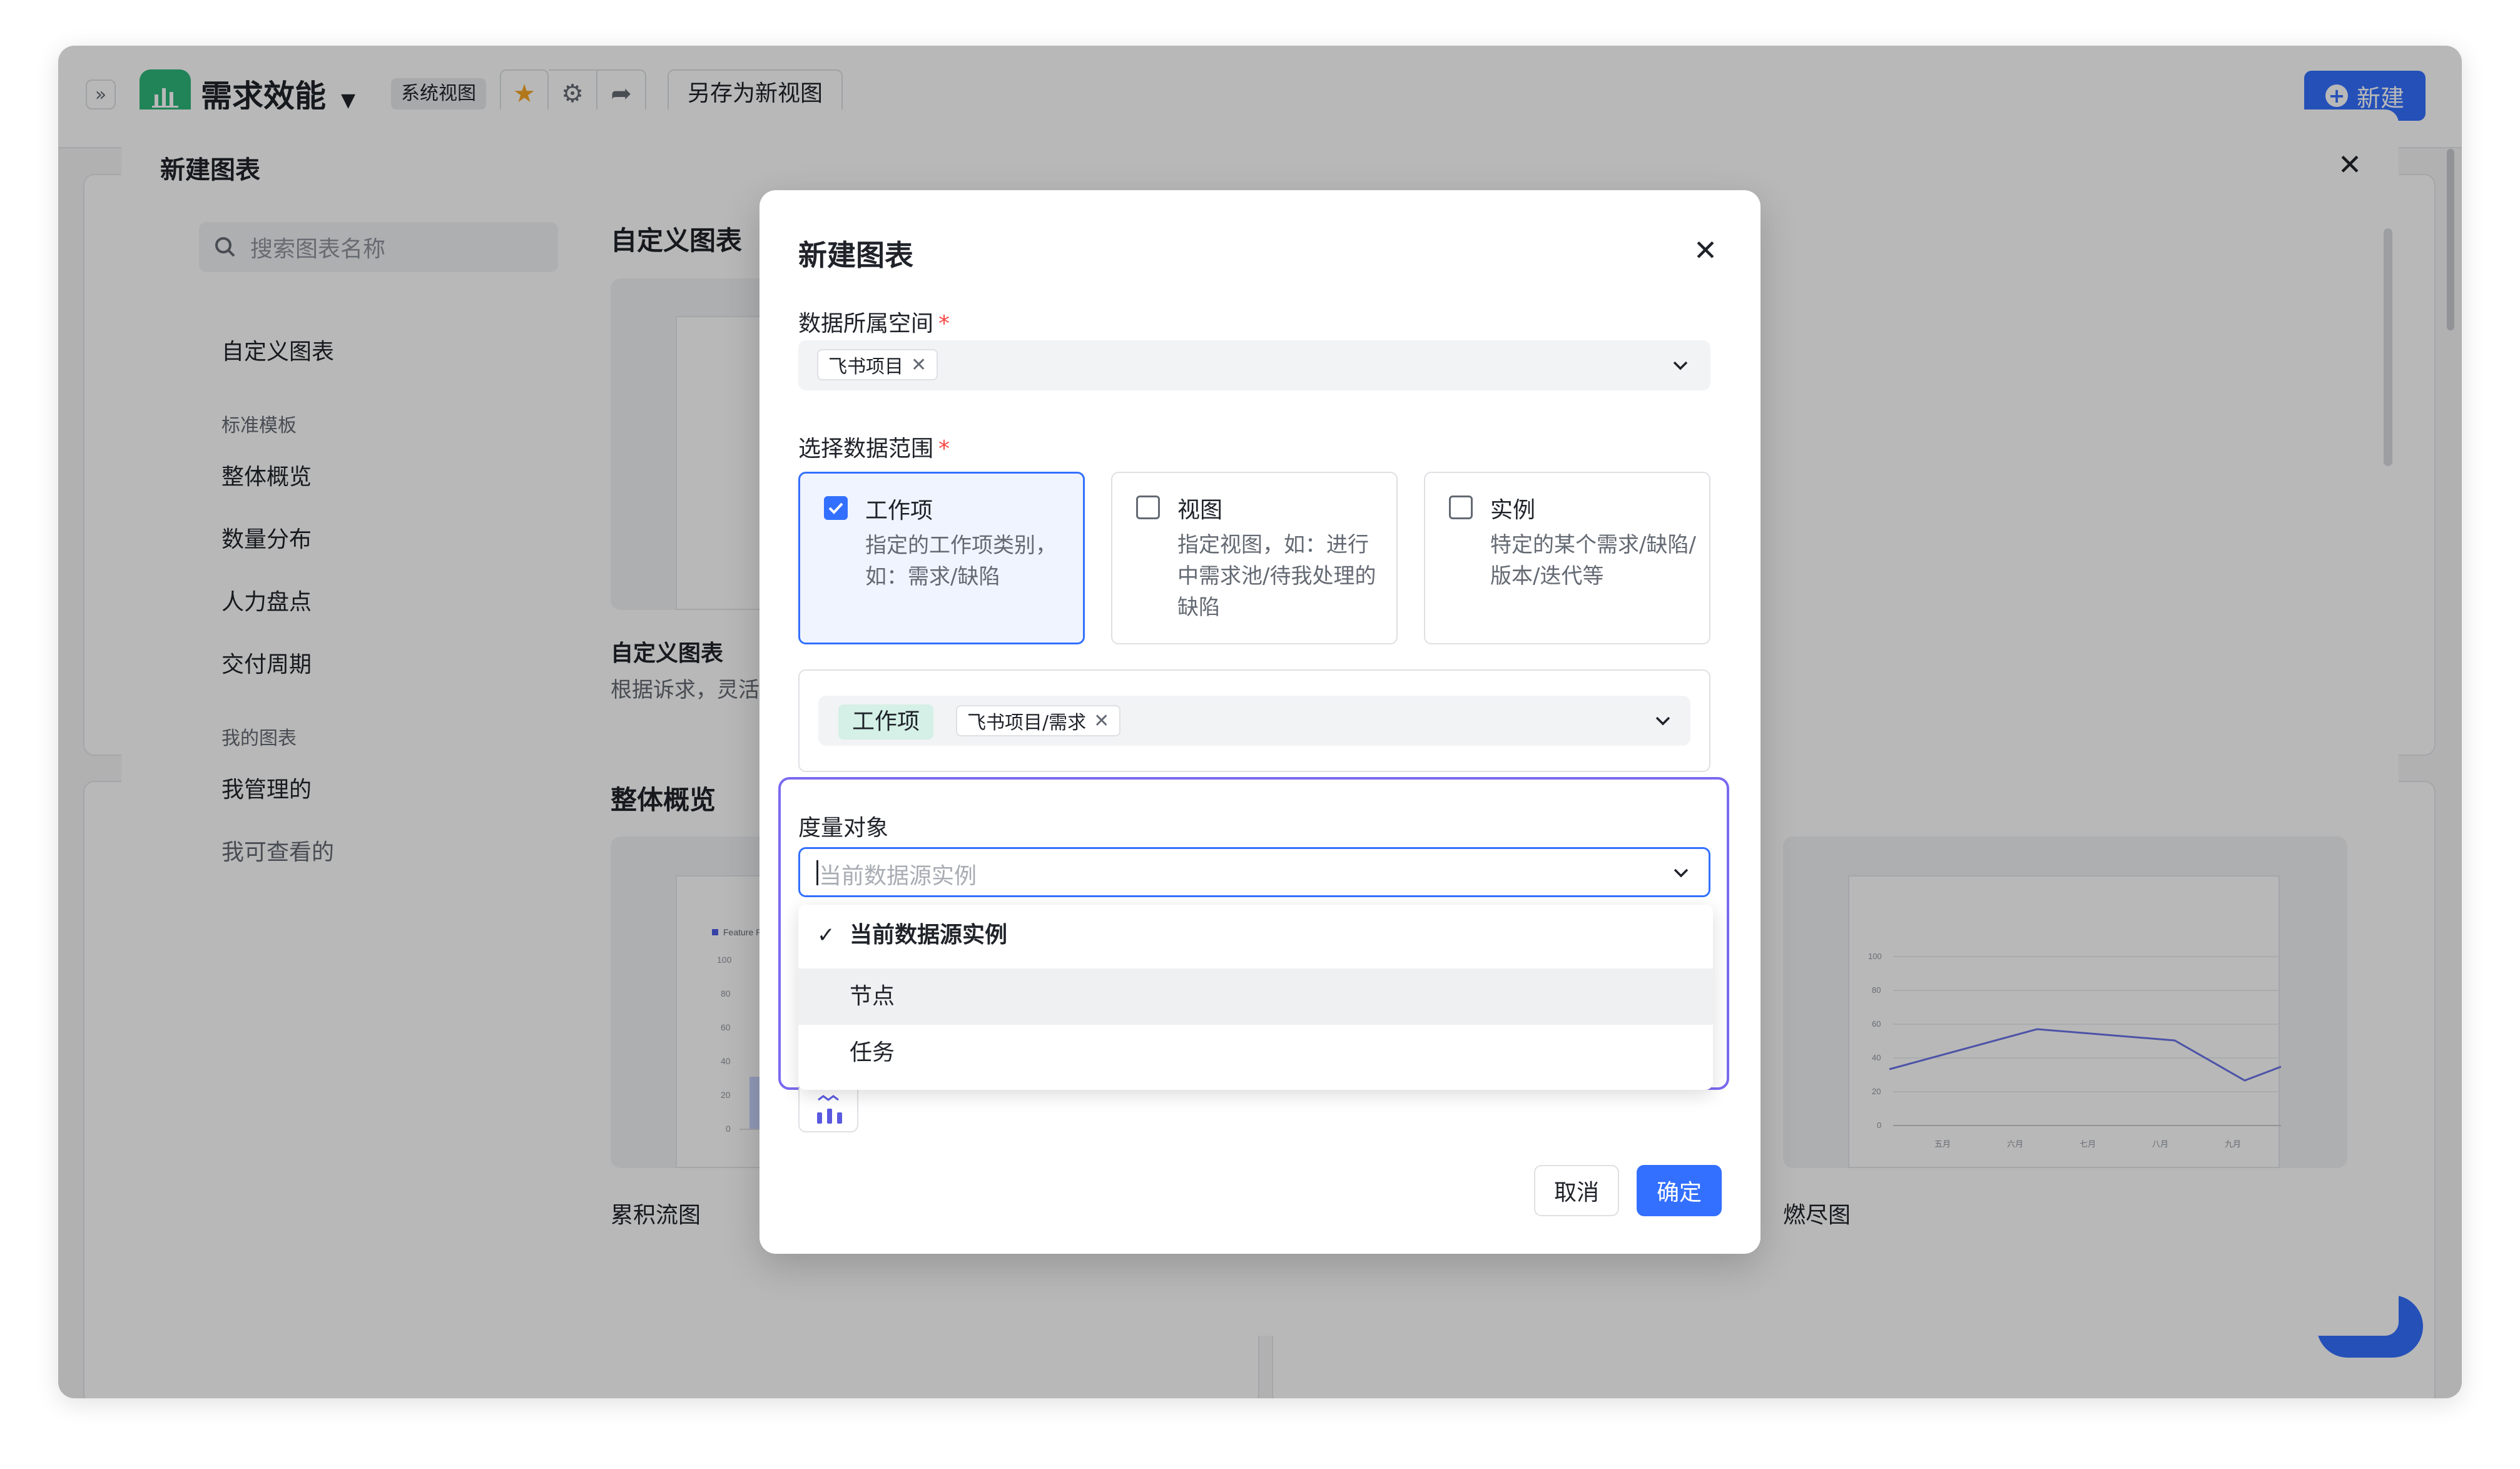 The height and width of the screenshot is (1469, 2520). I want to click on range-option-instance: 实例 特定的某个需求/缺陷/版本/迭代等, so click(1567, 558).